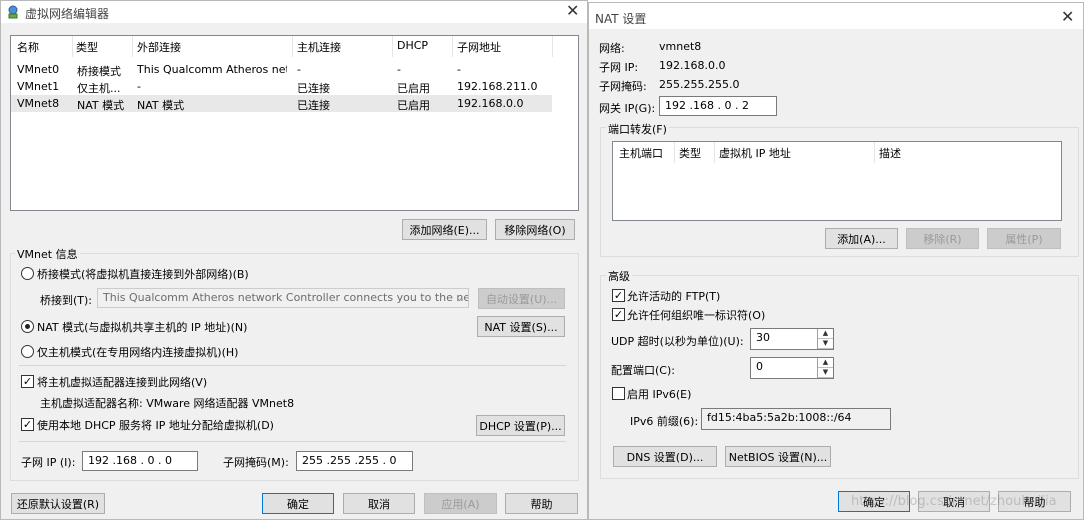 This screenshot has width=1086, height=520. What do you see at coordinates (659, 394) in the screenshot?
I see `enable-ipv6-label: 启用 IPv6(E)` at bounding box center [659, 394].